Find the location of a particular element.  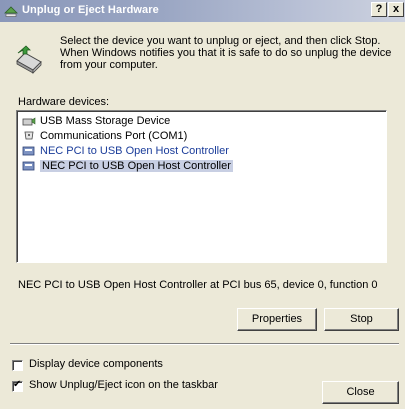

show-icon-checkbox: ✔ is located at coordinates (17, 385).